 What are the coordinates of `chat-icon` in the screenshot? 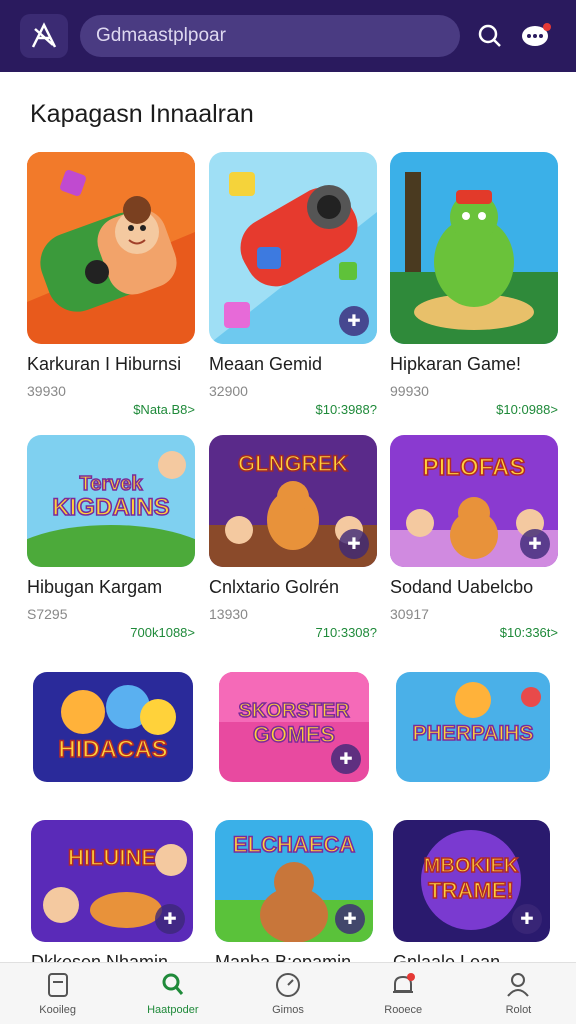 It's located at (536, 34).